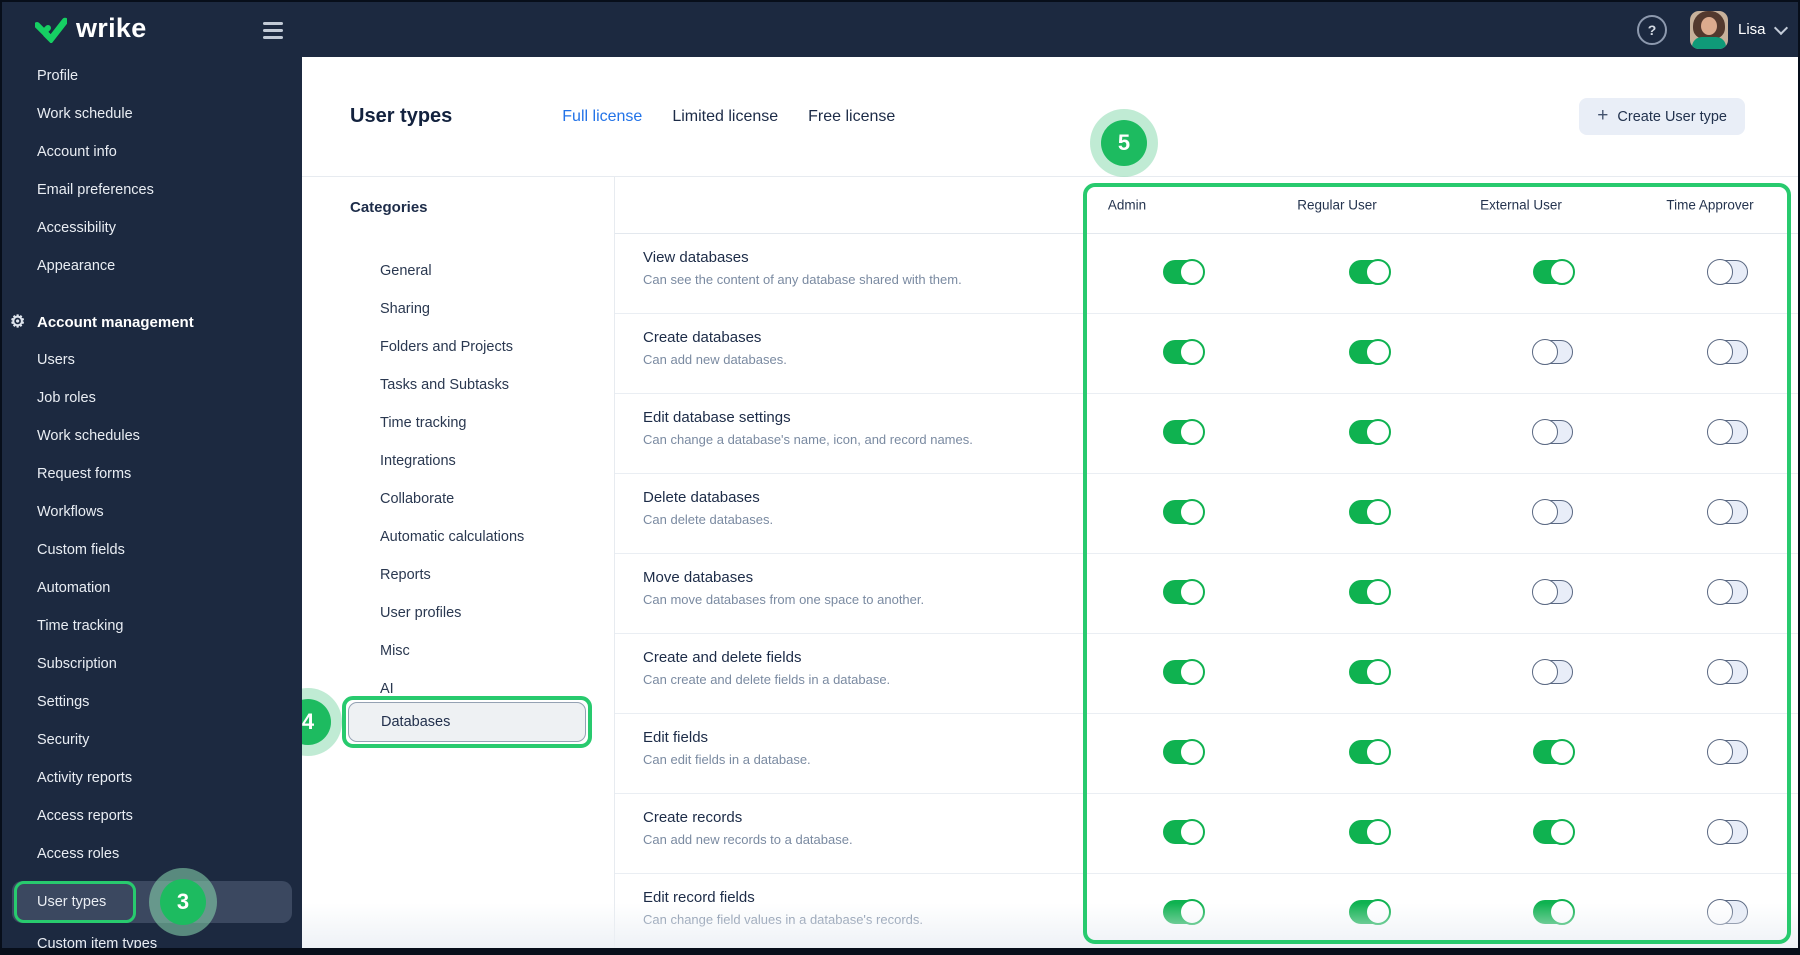  What do you see at coordinates (1727, 752) in the screenshot?
I see `toggle-time-approver-edit-fields` at bounding box center [1727, 752].